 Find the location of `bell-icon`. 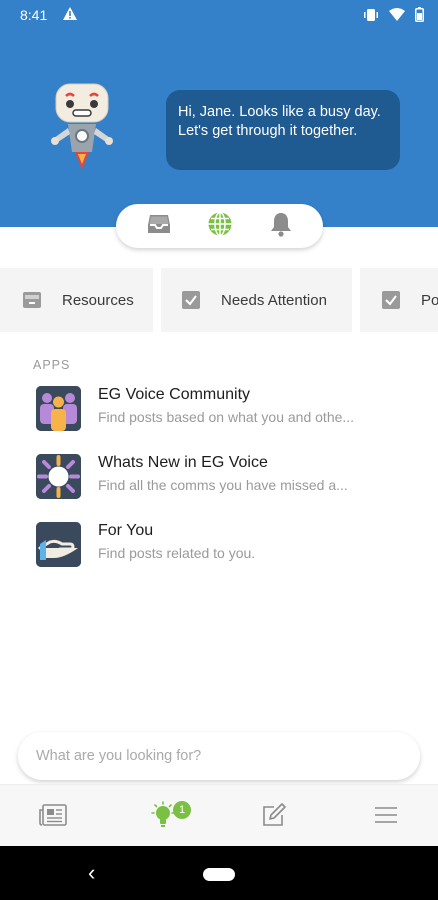

bell-icon is located at coordinates (281, 226).